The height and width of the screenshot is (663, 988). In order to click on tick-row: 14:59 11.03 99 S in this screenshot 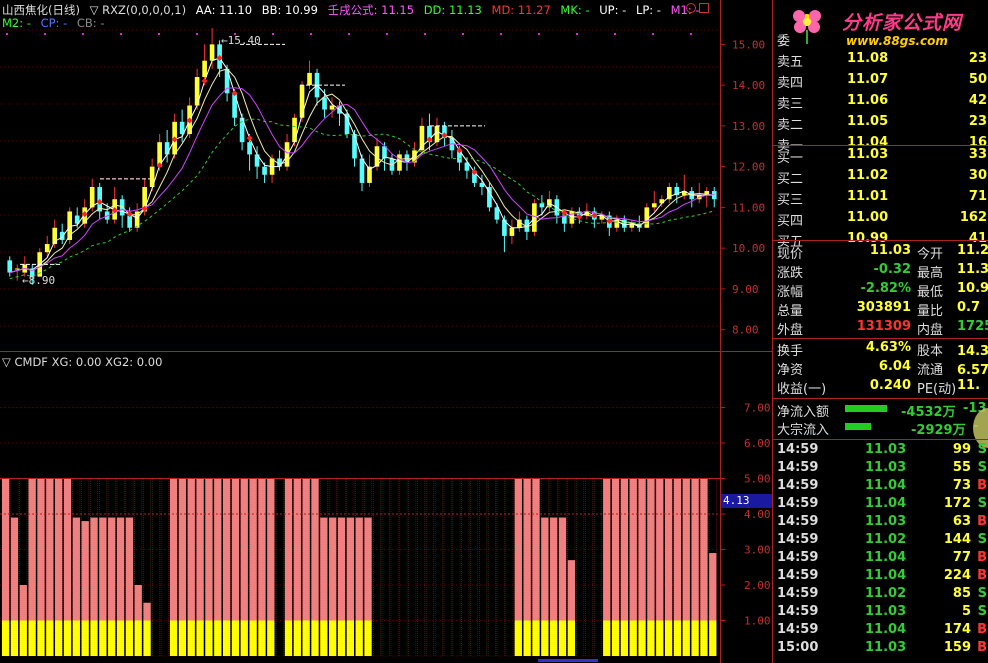, I will do `click(880, 451)`.